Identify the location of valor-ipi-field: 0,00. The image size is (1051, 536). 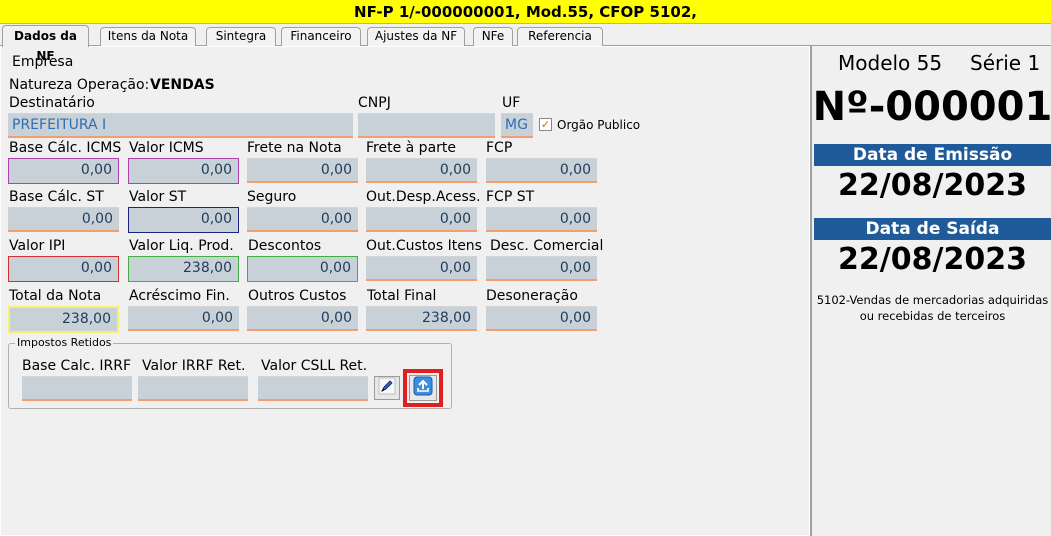
(63, 269).